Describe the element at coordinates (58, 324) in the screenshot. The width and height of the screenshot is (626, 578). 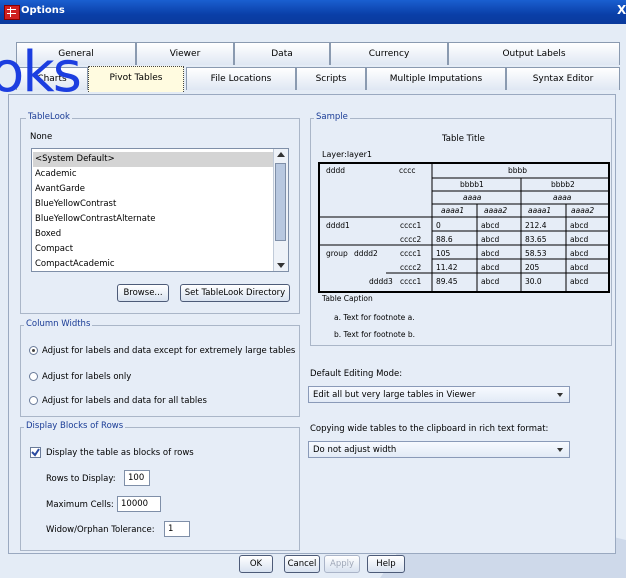
I see `column-widths-group-label: Column Widths` at that location.